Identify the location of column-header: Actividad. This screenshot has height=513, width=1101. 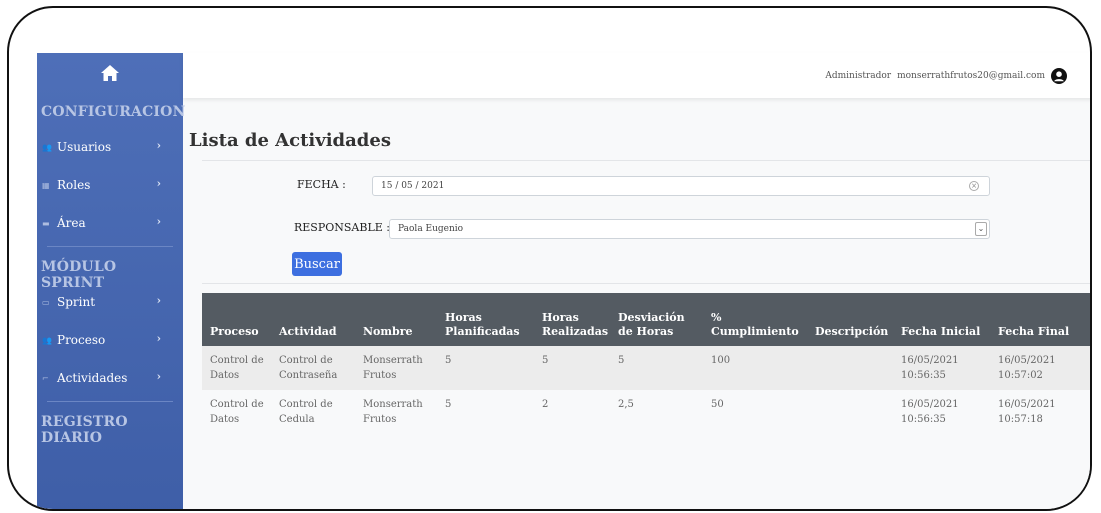
(308, 331).